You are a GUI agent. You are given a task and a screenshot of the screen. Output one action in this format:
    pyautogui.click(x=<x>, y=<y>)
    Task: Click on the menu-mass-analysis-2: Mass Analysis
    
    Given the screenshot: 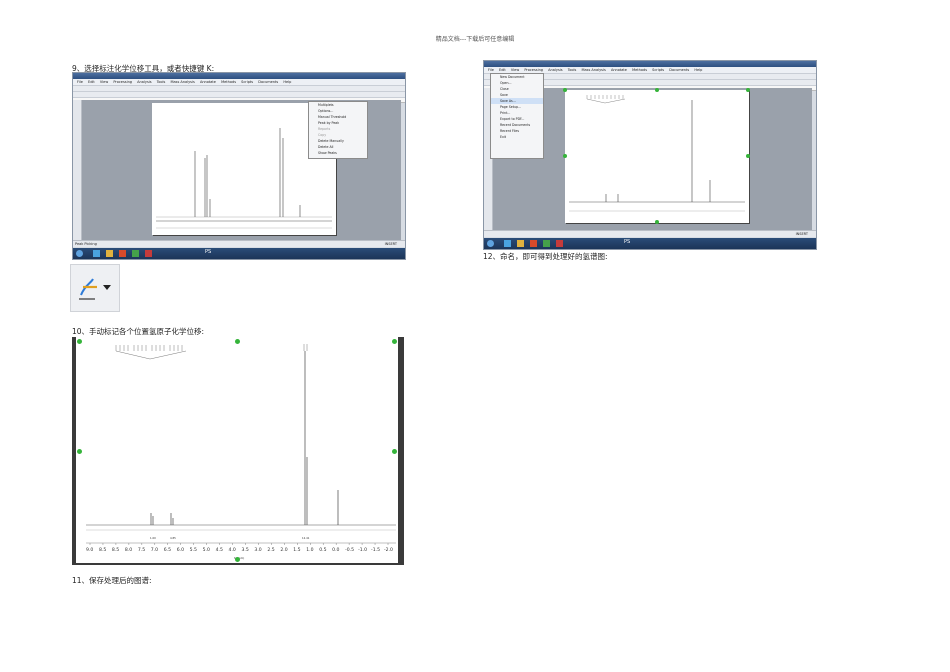 What is the action you would take?
    pyautogui.click(x=593, y=70)
    